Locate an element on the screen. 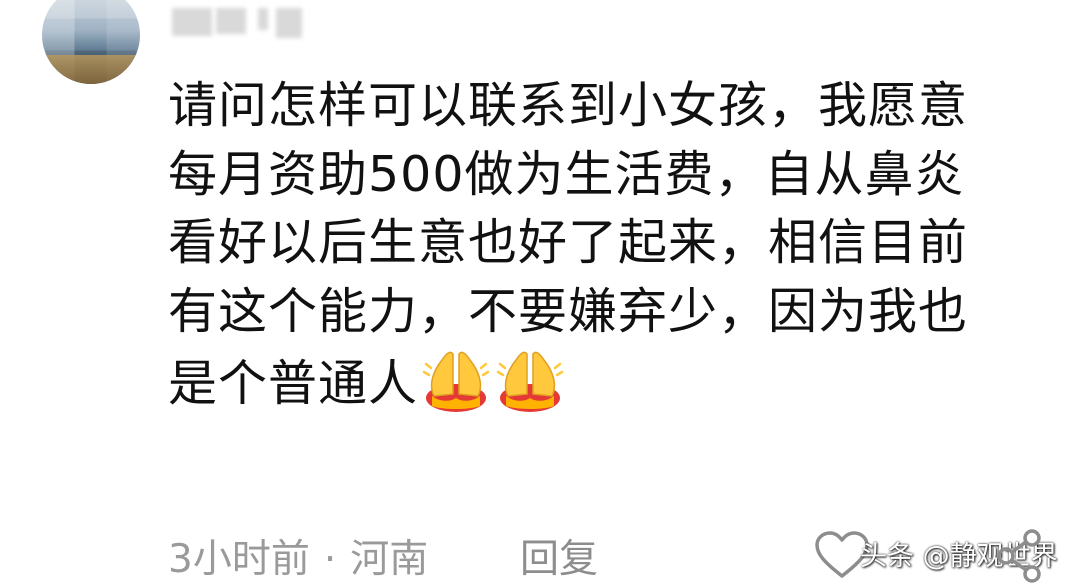 This screenshot has height=585, width=1080. comment-line: 有这个能力，不要嫌弃少，因为我也 is located at coordinates (568, 311).